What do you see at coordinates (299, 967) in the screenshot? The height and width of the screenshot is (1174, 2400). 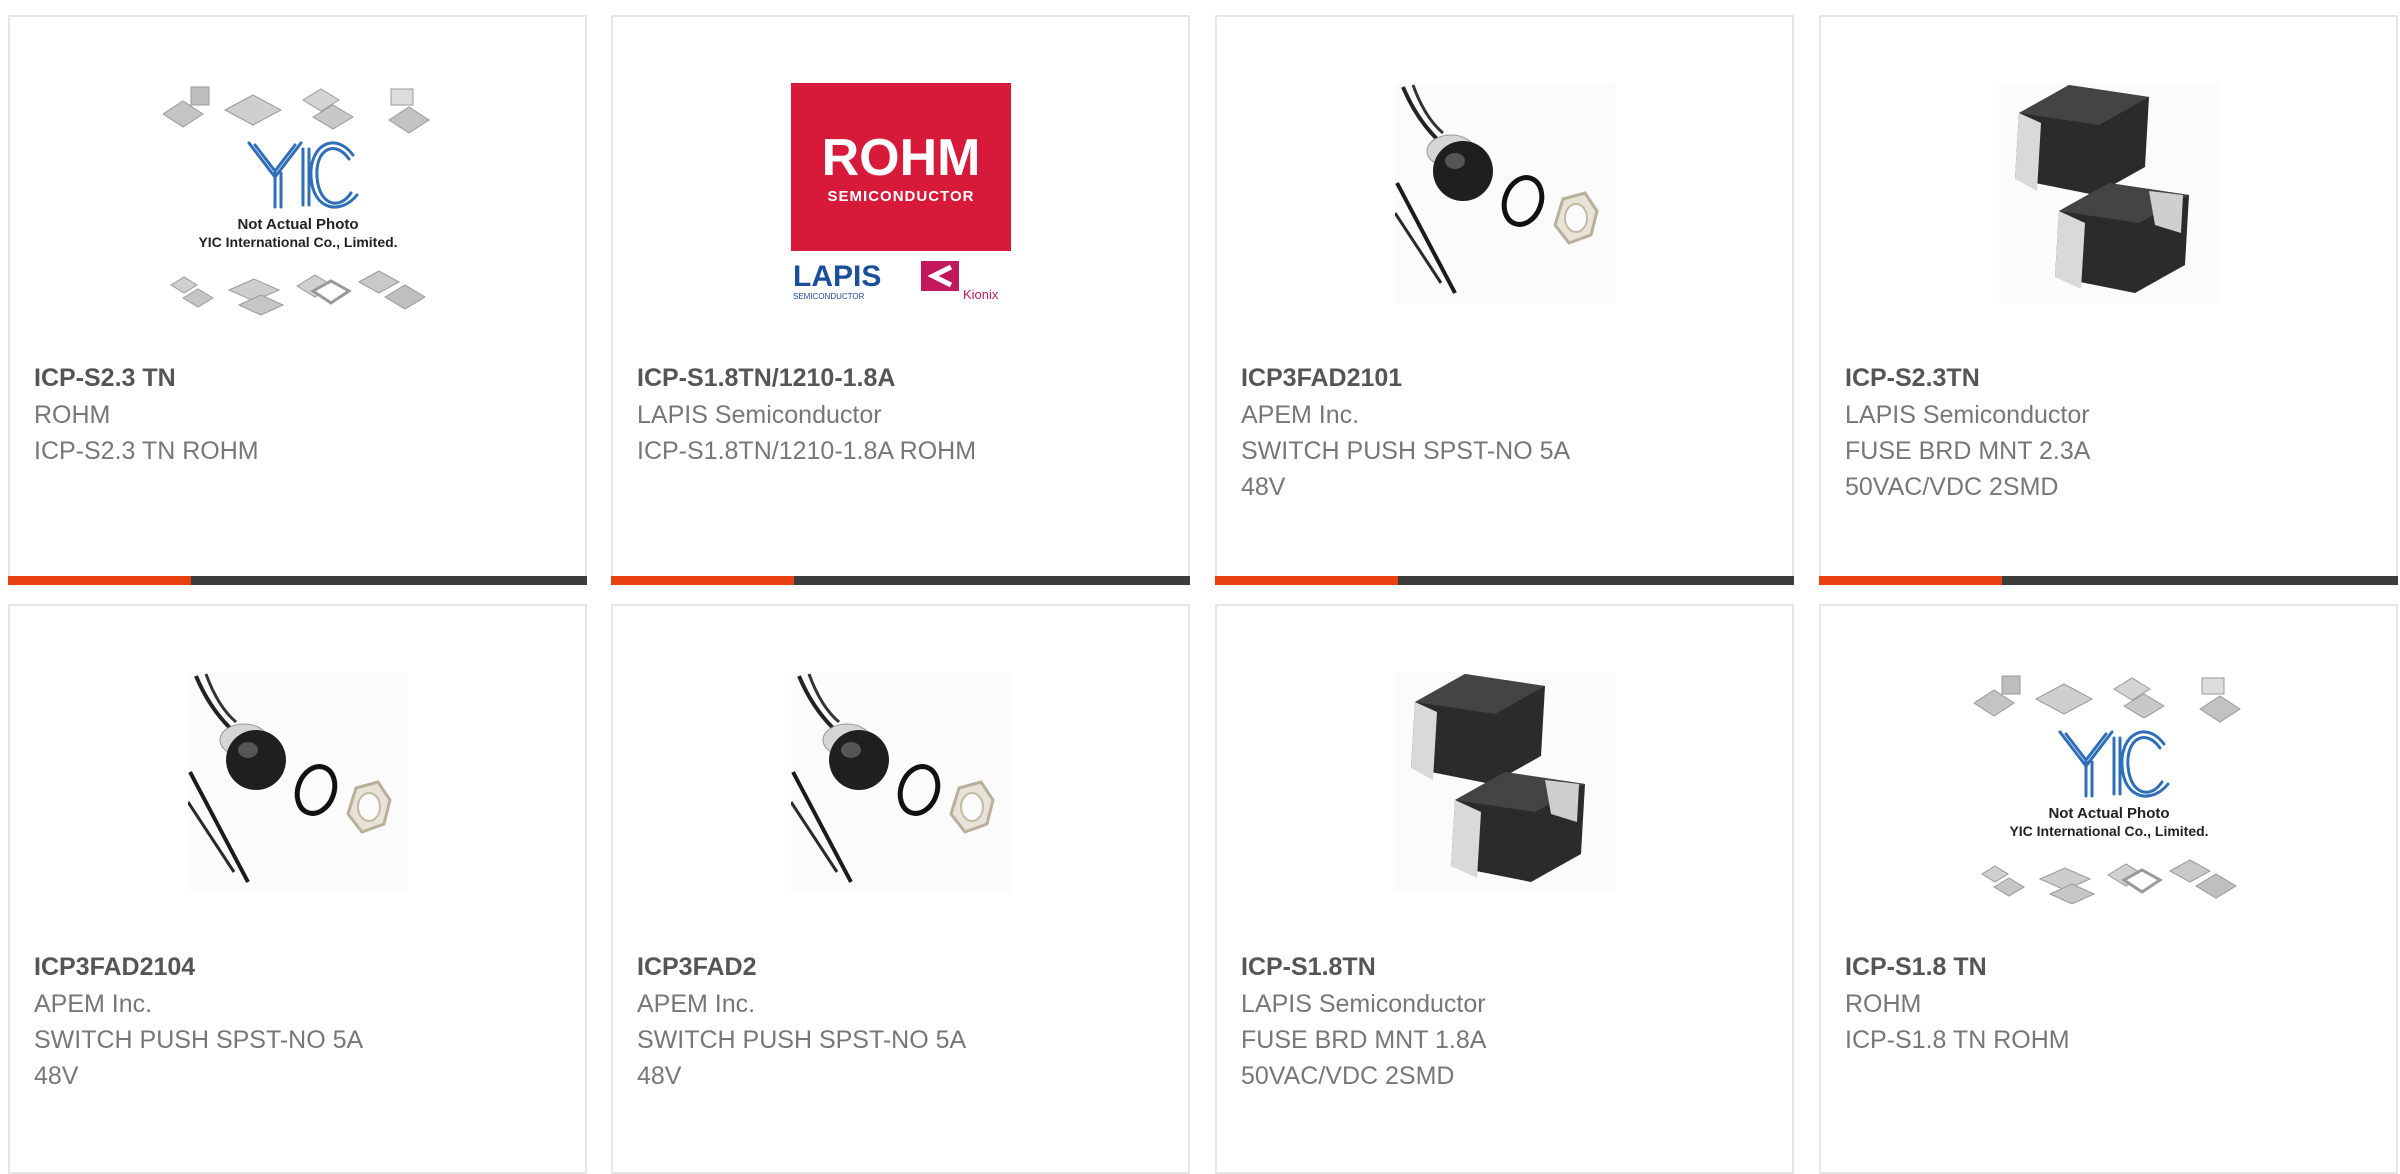 I see `part-number-link: ICP3FAD2104` at bounding box center [299, 967].